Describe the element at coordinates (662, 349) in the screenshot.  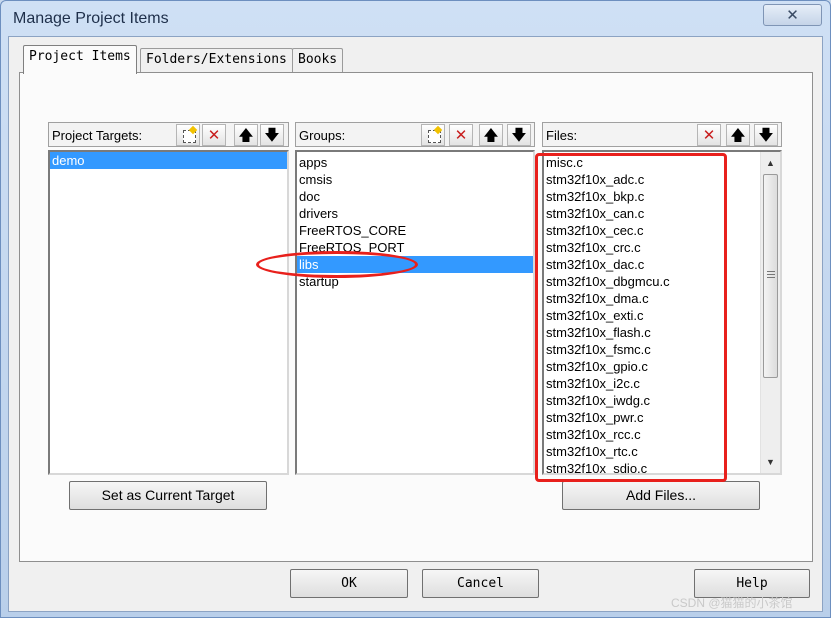
I see `list-item: stm32f10x_fsmc.c` at that location.